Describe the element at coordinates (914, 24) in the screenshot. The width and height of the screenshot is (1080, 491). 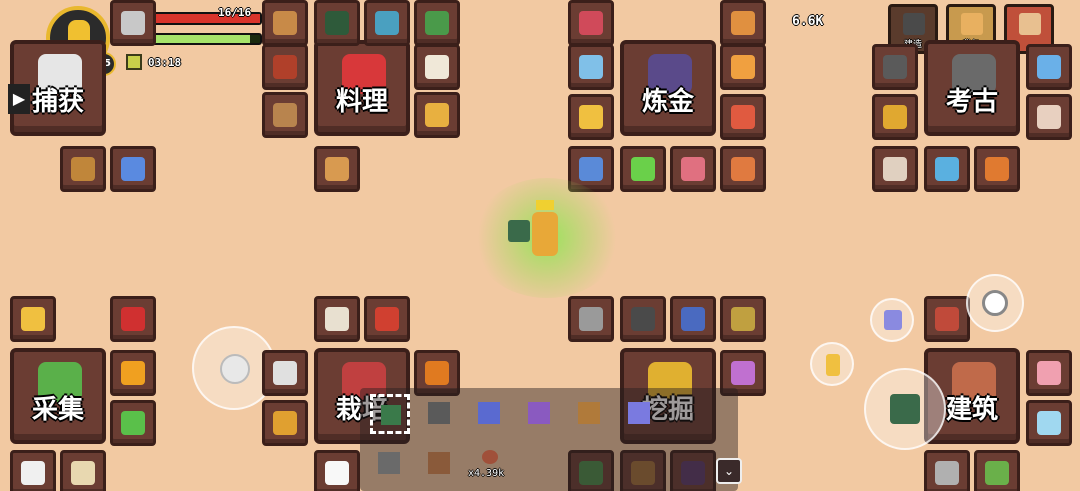
I see `build-icon` at that location.